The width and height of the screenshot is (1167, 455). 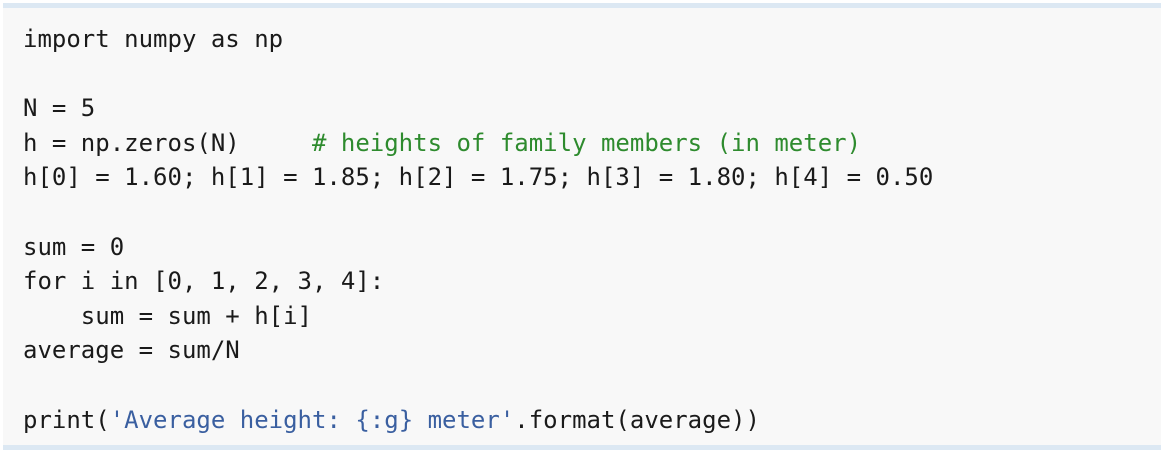 I want to click on code-line: N = 5, so click(x=478, y=108).